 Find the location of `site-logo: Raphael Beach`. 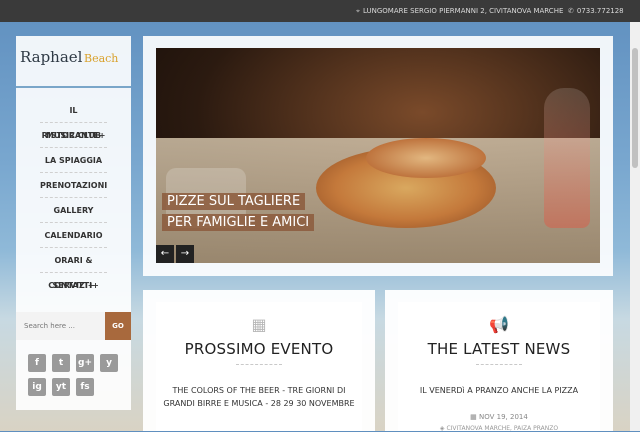

site-logo: Raphael Beach is located at coordinates (73, 62).